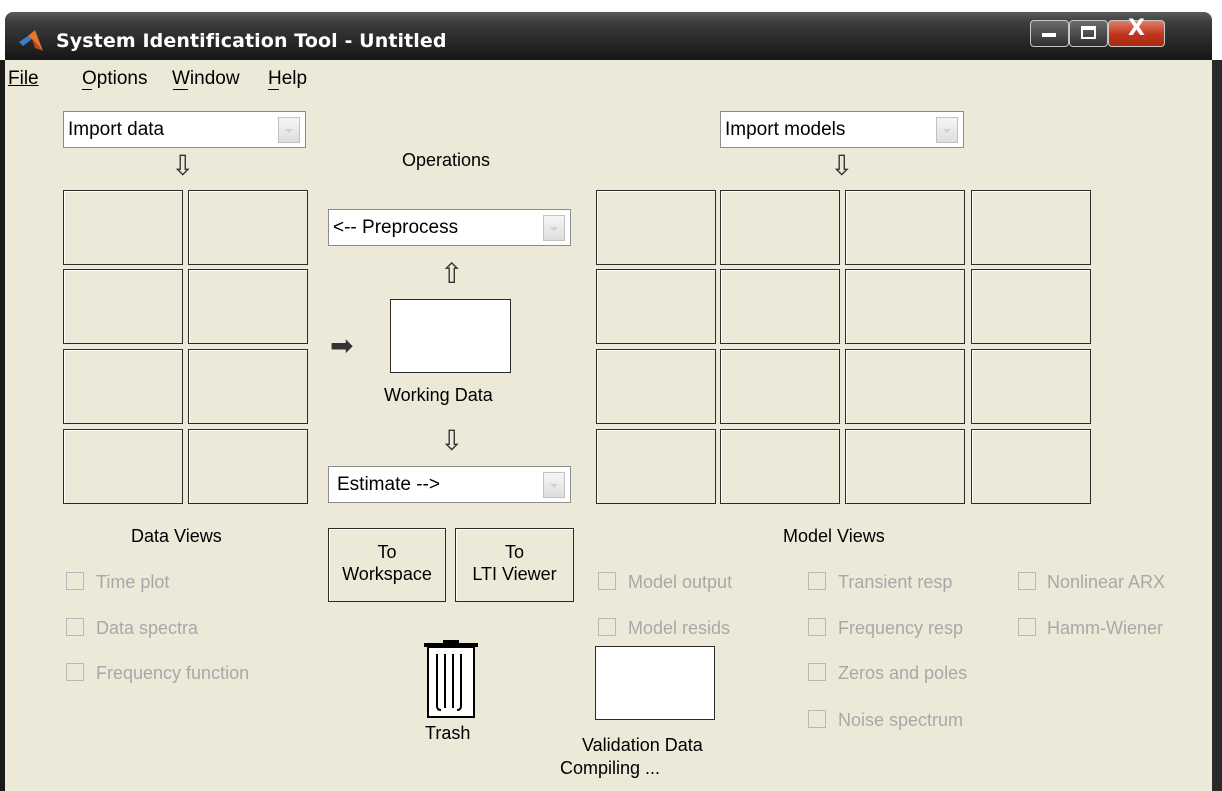 This screenshot has height=791, width=1222. I want to click on frequency-resp-checkbox, so click(817, 627).